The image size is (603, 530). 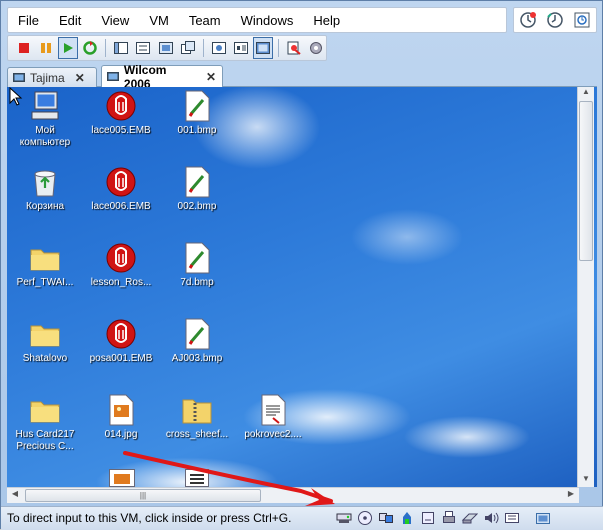 I want to click on horizontal-scroll-thumb: |||, so click(x=143, y=495).